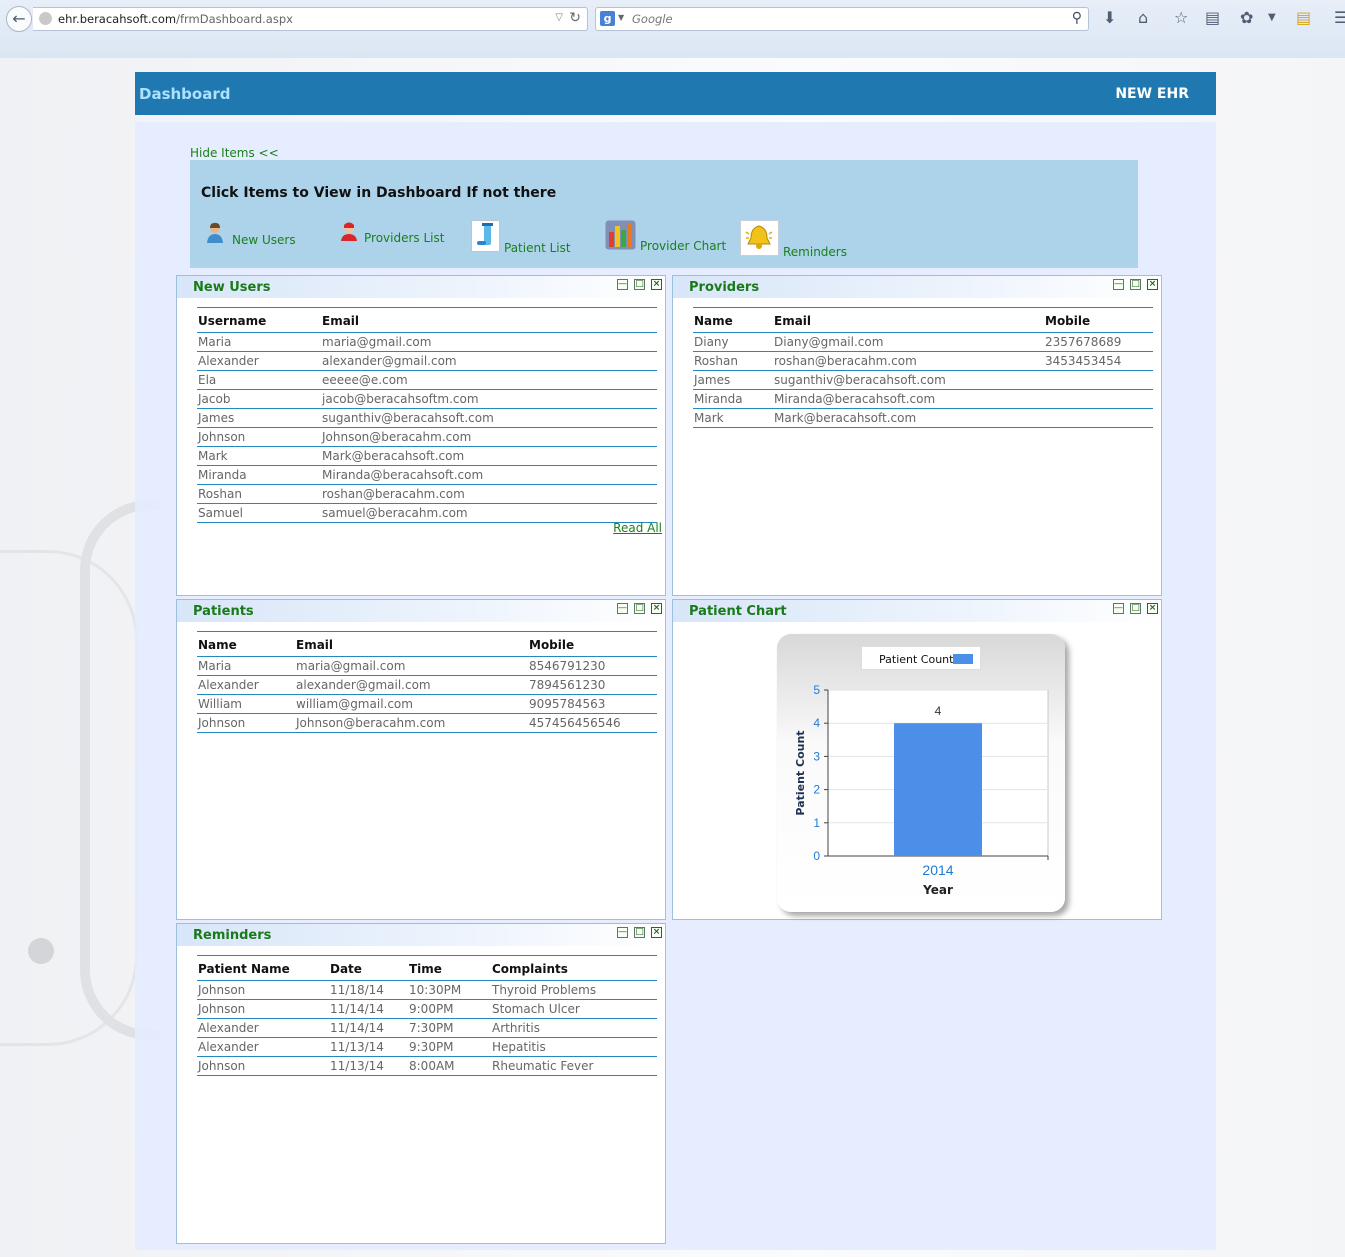  Describe the element at coordinates (427, 418) in the screenshot. I see `table-row: James suganthiv@beracahsoft.com` at that location.